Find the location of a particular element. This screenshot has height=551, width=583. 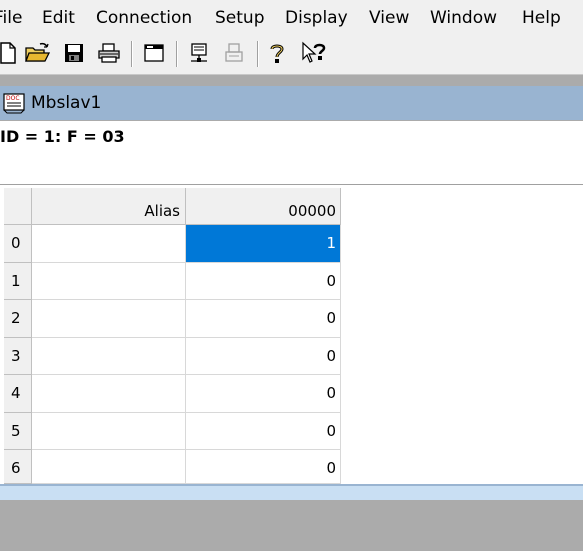

row-header: 5 is located at coordinates (18, 431).